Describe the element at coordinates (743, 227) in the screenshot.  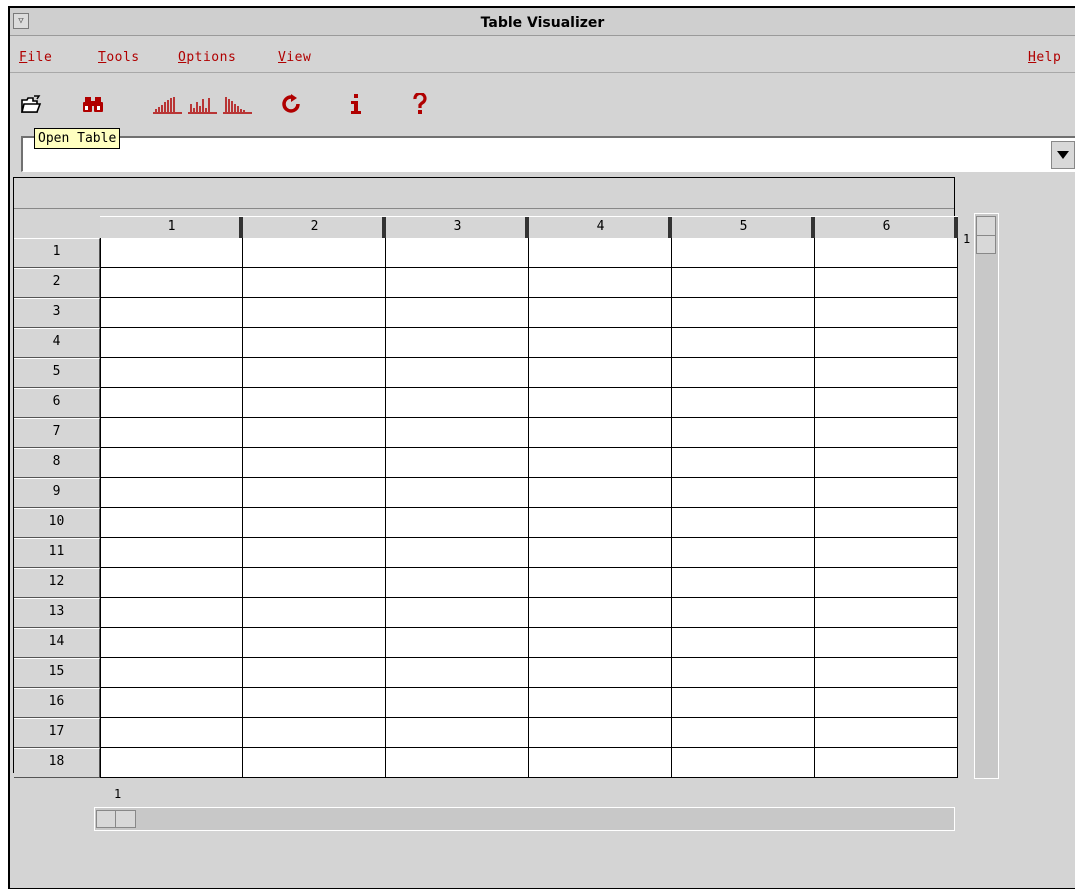
I see `column-header: 5` at that location.